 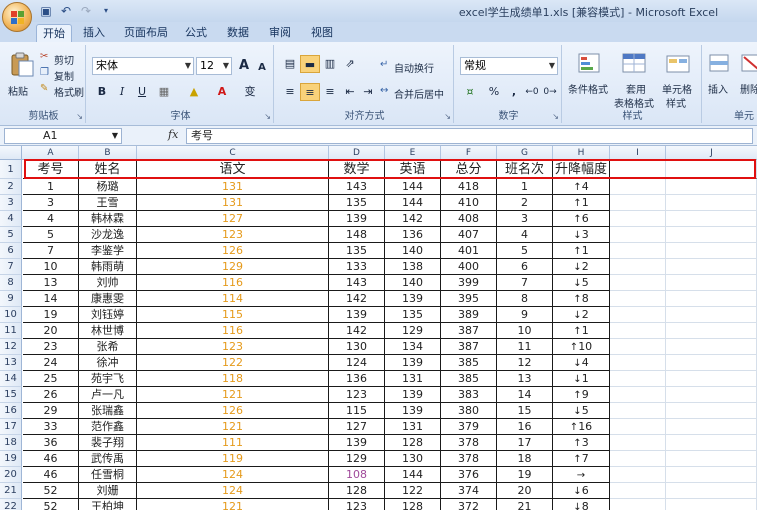 What do you see at coordinates (413, 379) in the screenshot?
I see `cell-english: 131` at bounding box center [413, 379].